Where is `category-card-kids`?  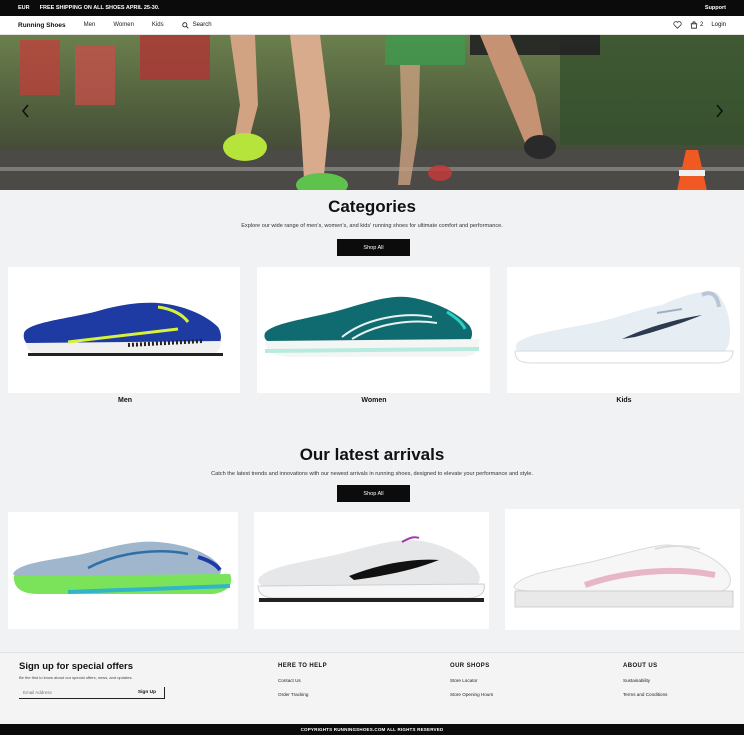
category-card-kids is located at coordinates (623, 330).